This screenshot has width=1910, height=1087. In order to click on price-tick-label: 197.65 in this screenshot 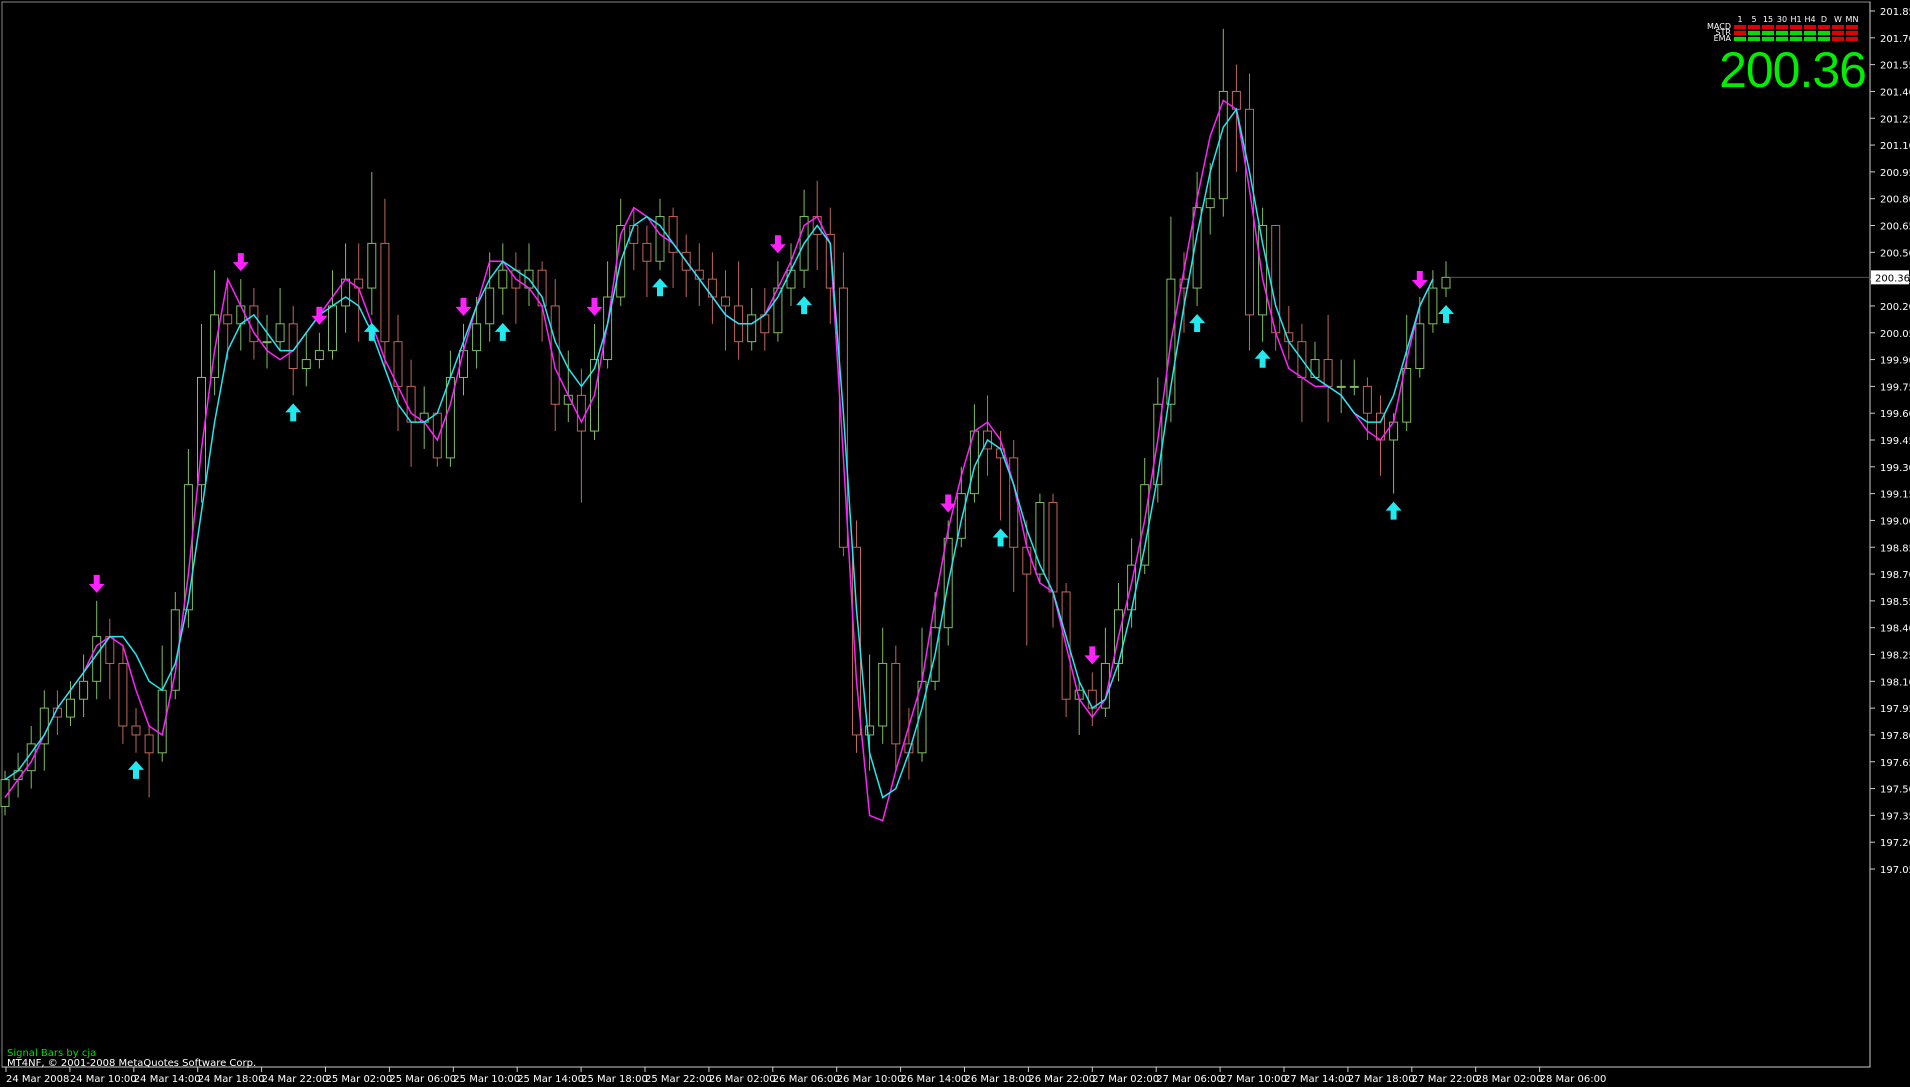, I will do `click(1895, 763)`.